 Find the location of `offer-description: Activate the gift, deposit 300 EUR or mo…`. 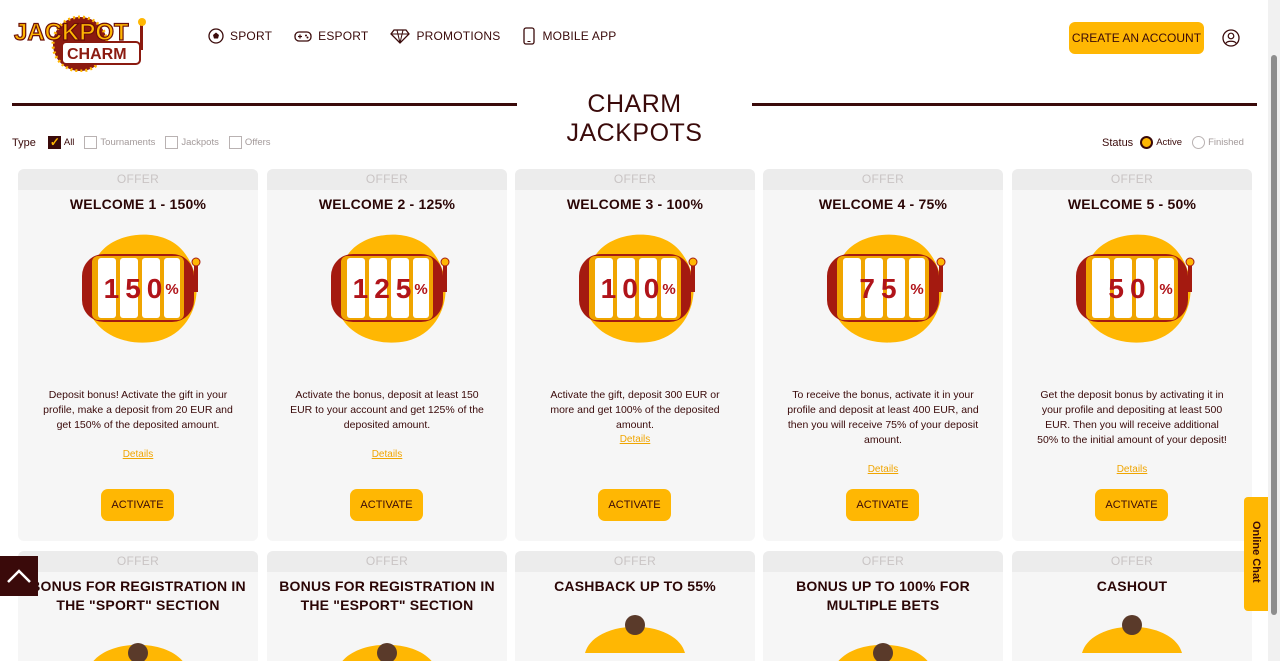

offer-description: Activate the gift, deposit 300 EUR or mo… is located at coordinates (635, 410).